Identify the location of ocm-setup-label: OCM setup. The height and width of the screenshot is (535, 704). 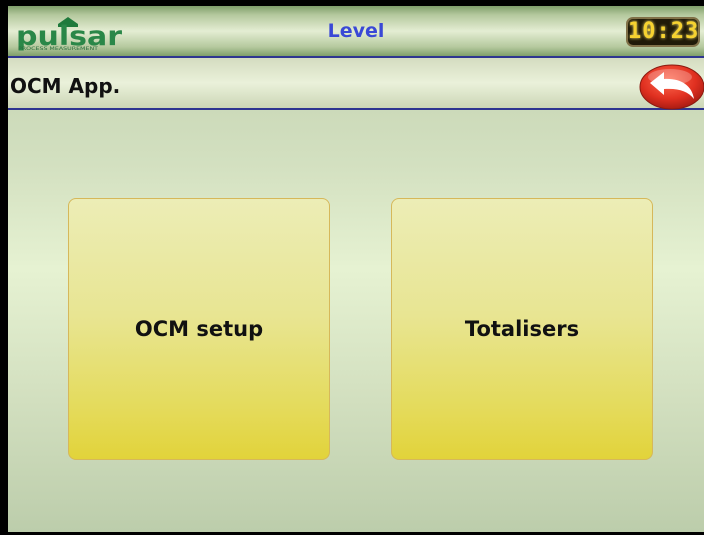
(199, 329).